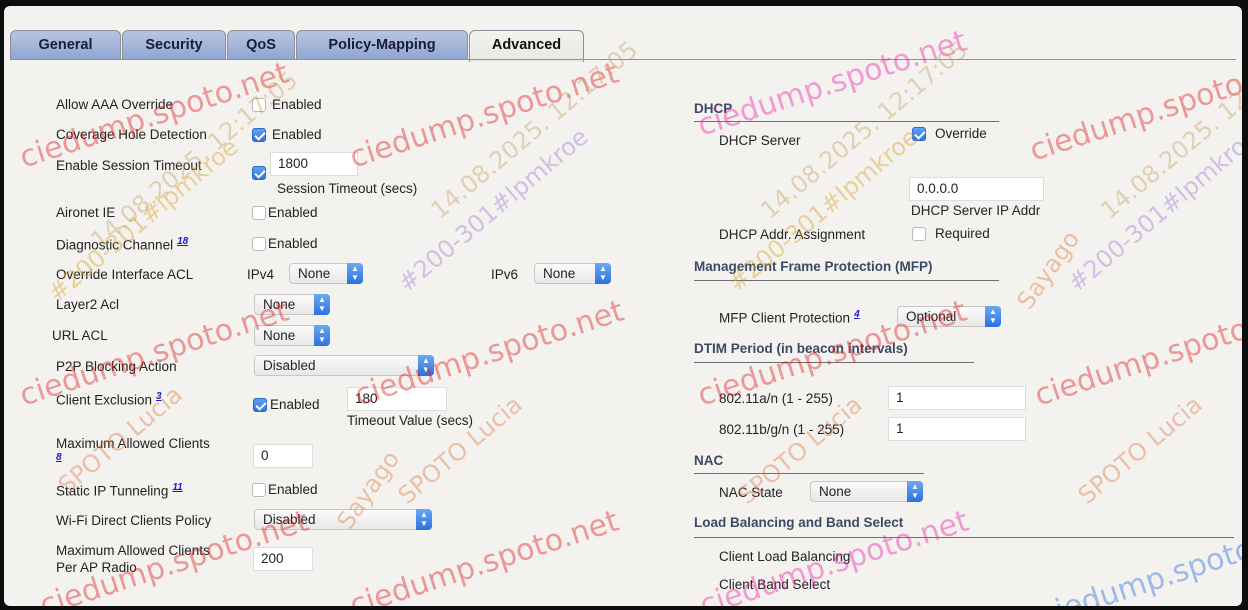 The width and height of the screenshot is (1248, 610). I want to click on exclusion-timeout-input: 180, so click(397, 399).